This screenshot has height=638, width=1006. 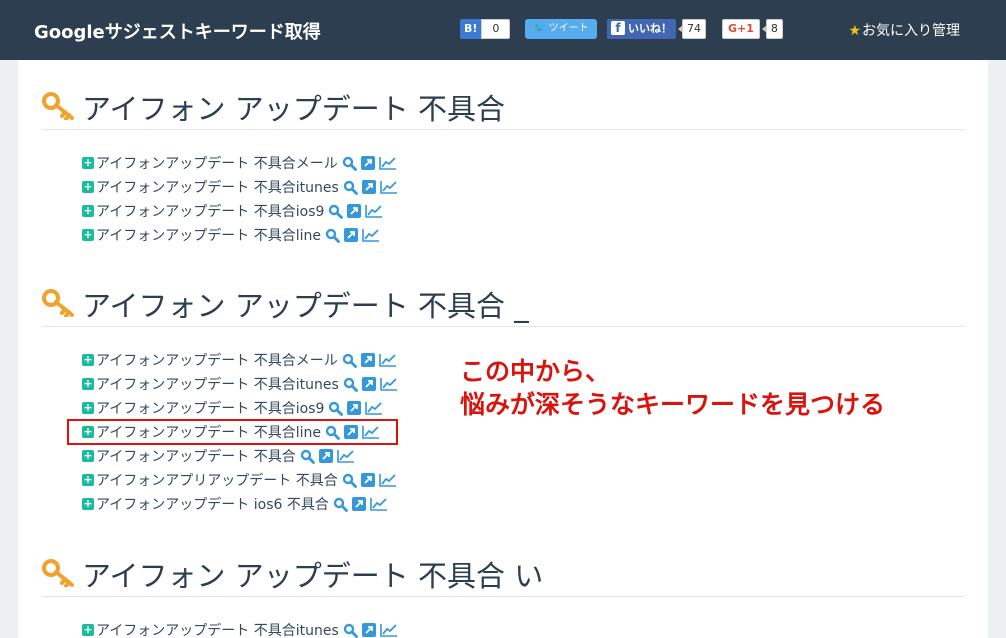 I want to click on like-count: 74, so click(x=692, y=29).